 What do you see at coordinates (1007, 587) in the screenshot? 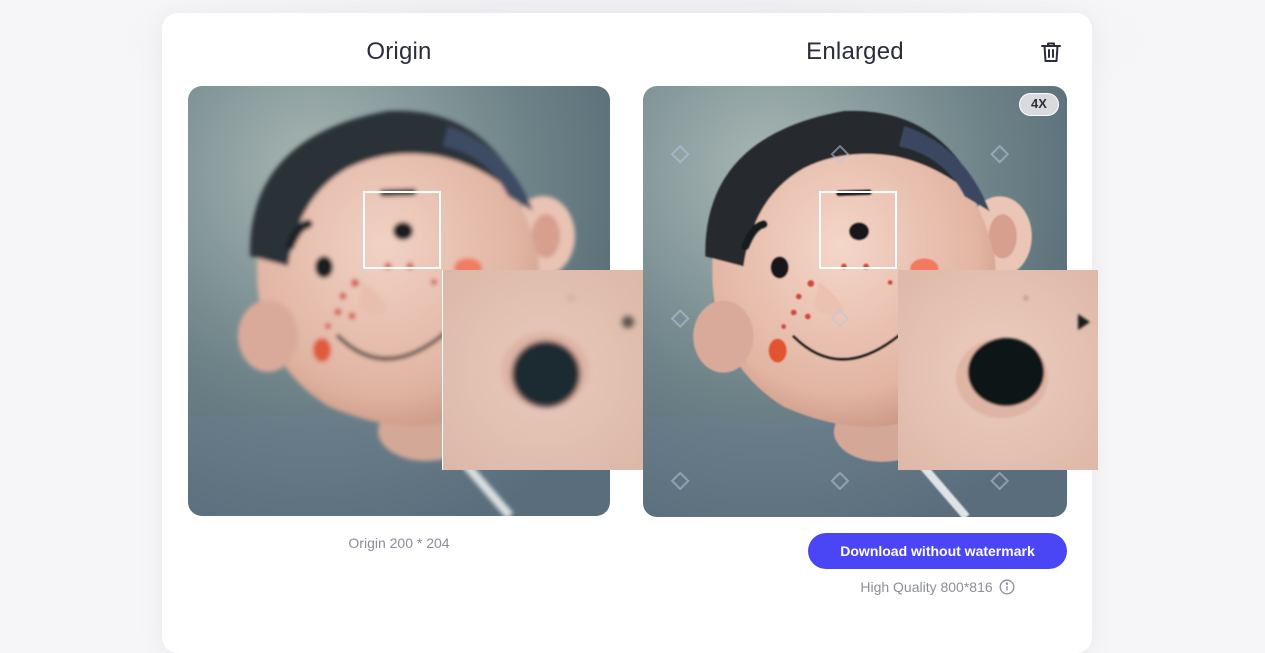
I see `info-icon` at bounding box center [1007, 587].